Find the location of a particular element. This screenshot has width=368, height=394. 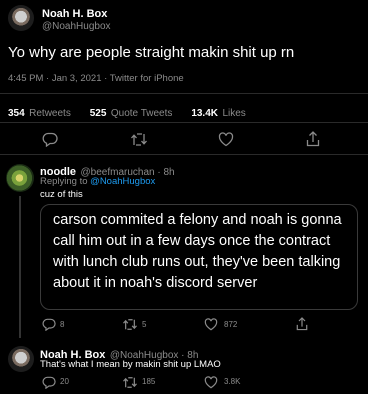

like-label: Likes is located at coordinates (233, 113).